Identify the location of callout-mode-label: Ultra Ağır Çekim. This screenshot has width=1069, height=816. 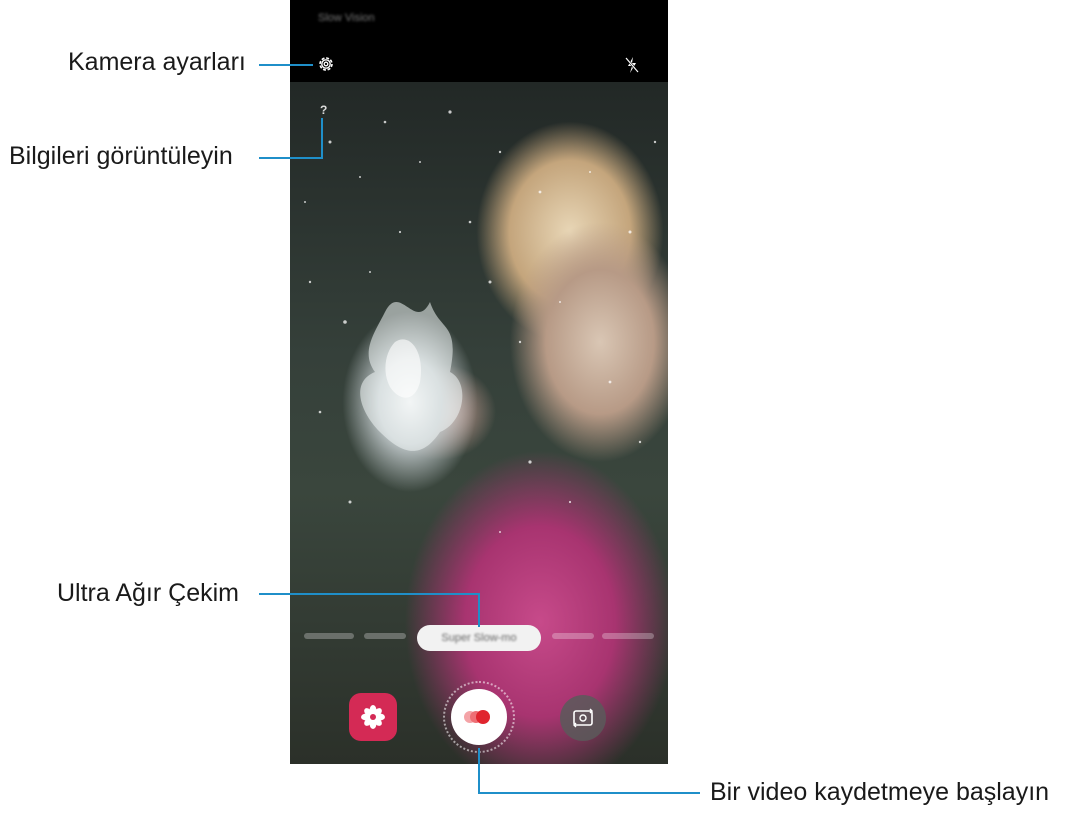
(148, 593).